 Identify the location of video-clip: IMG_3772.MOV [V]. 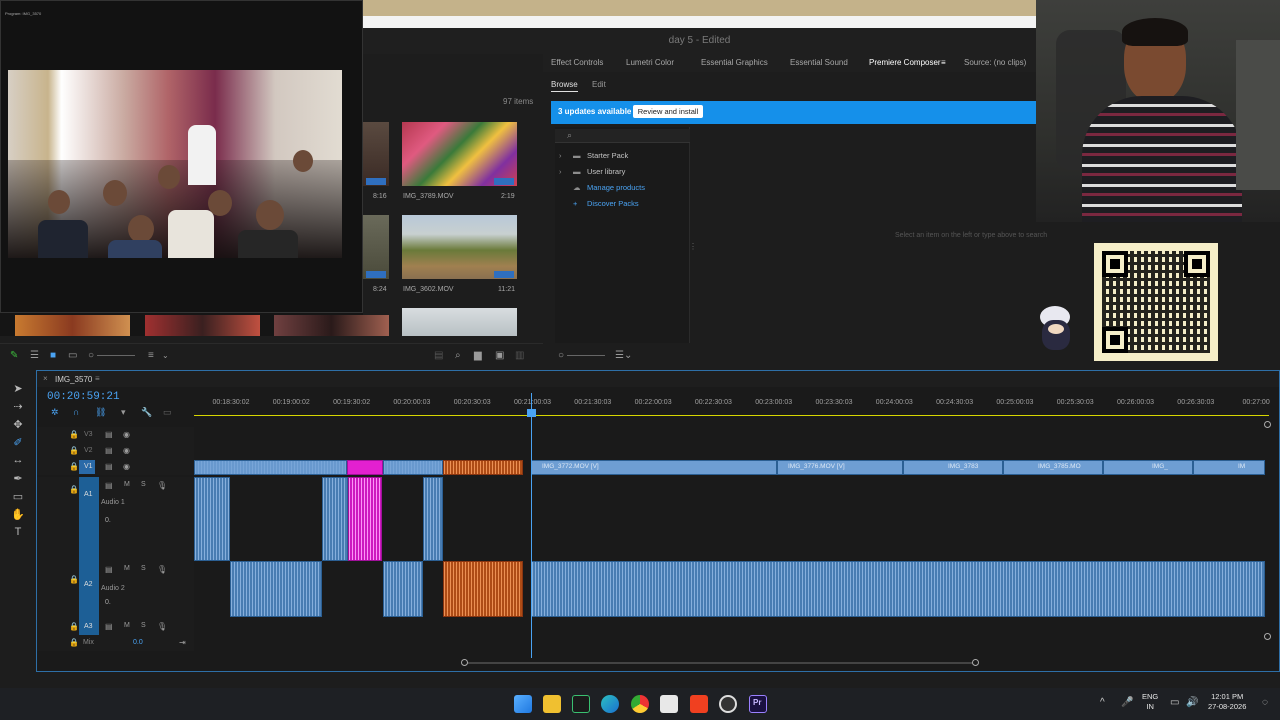
(654, 467).